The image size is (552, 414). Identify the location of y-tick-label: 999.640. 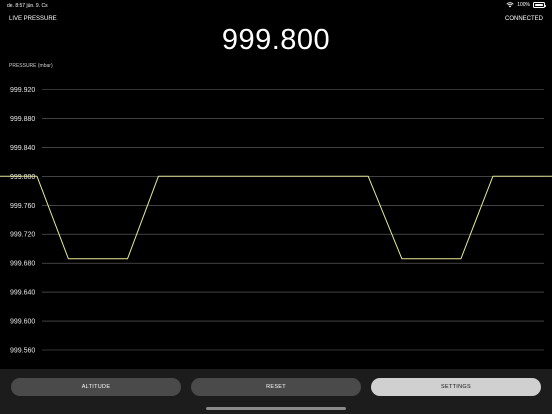
(22, 293).